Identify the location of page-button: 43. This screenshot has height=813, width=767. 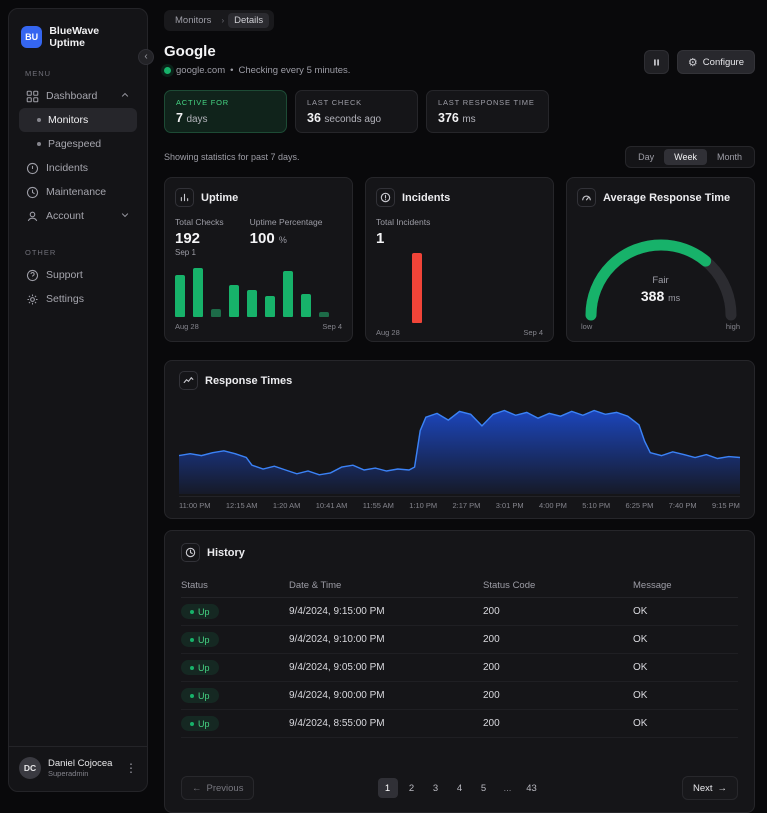
(532, 788).